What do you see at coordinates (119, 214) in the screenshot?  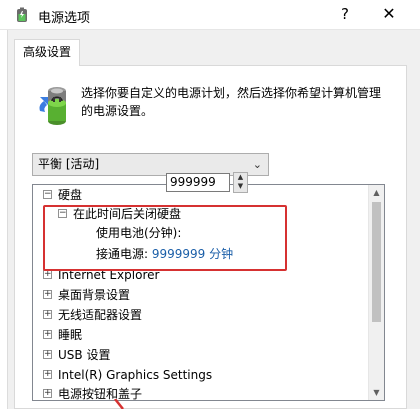 I see `tree-item-turn-off-disk: − 在此时间后关闭硬盘` at bounding box center [119, 214].